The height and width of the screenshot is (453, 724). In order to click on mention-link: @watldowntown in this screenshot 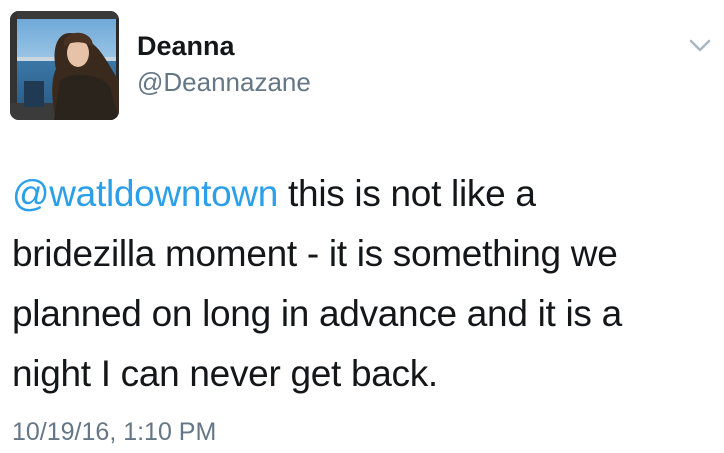, I will do `click(145, 193)`.